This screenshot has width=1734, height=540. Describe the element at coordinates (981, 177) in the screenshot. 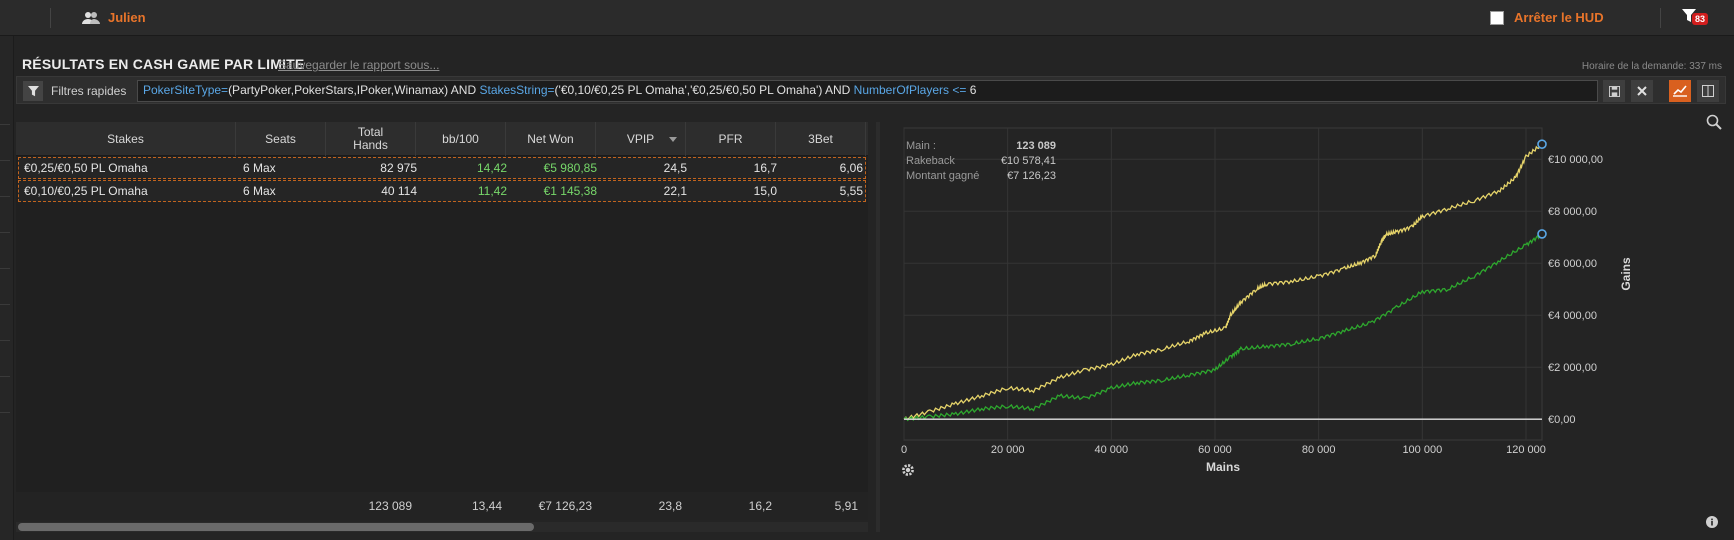

I see `legend-row: Montant gagné €7 126,23` at that location.